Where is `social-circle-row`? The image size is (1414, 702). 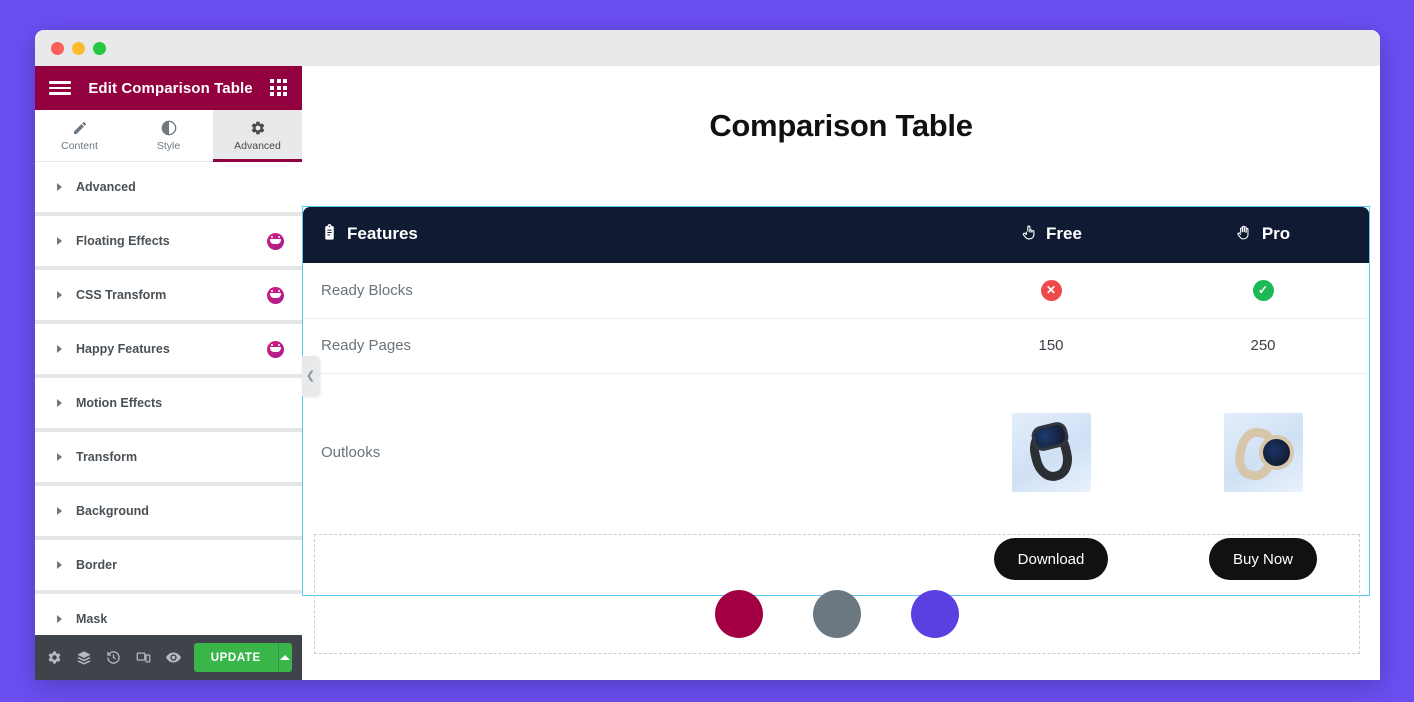
social-circle-row is located at coordinates (837, 614).